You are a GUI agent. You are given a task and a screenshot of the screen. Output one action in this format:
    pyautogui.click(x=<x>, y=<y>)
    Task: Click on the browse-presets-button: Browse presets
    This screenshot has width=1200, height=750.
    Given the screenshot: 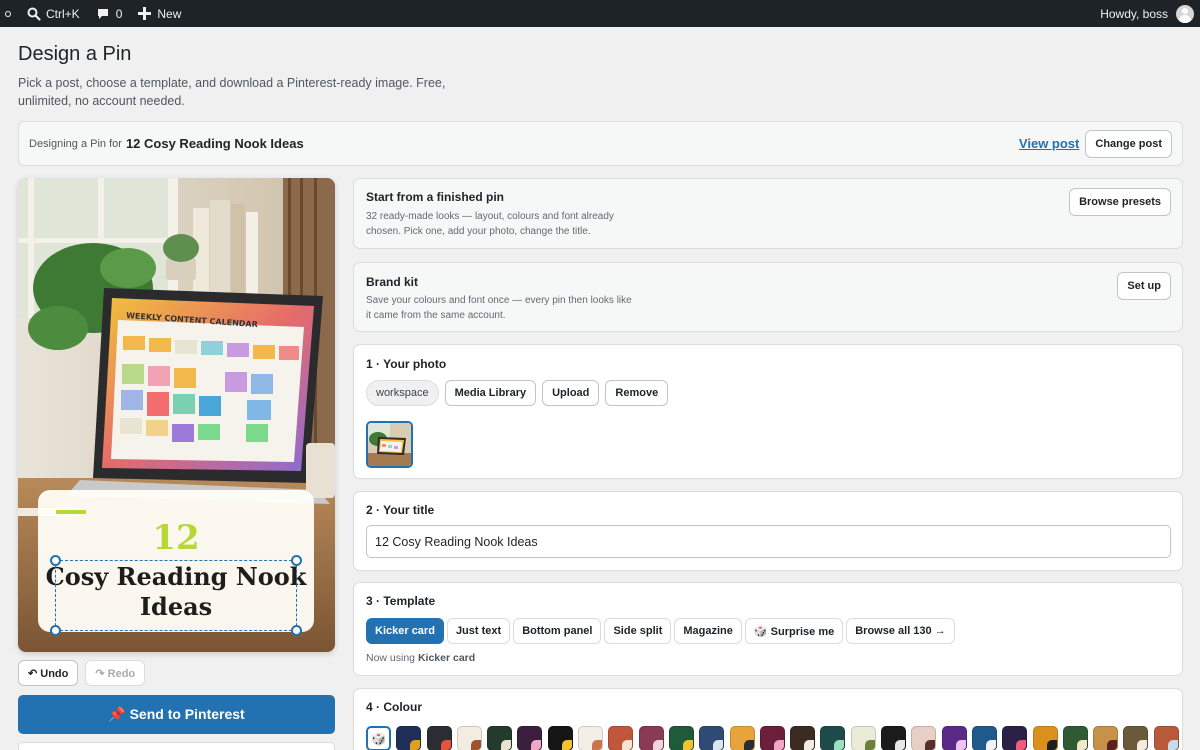 What is the action you would take?
    pyautogui.click(x=1120, y=202)
    